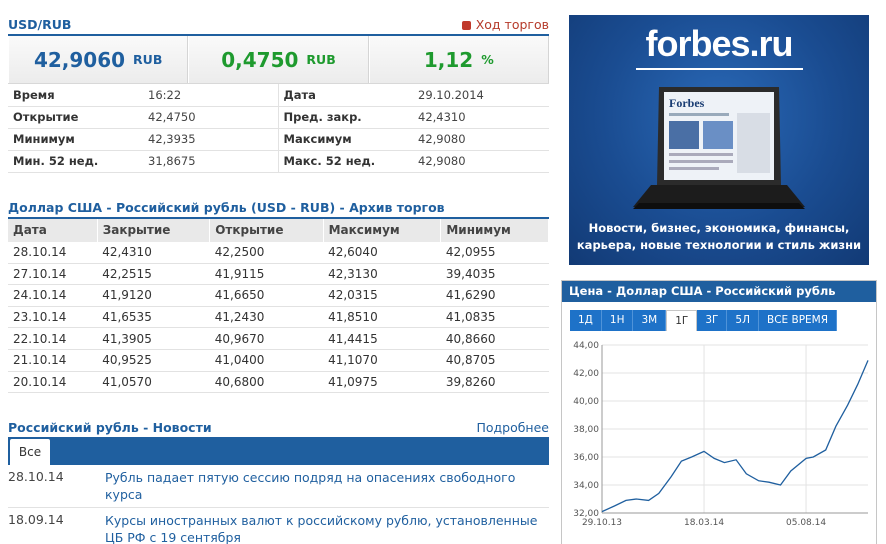 This screenshot has width=886, height=544. I want to click on news-date: 18.09.14, so click(36, 520).